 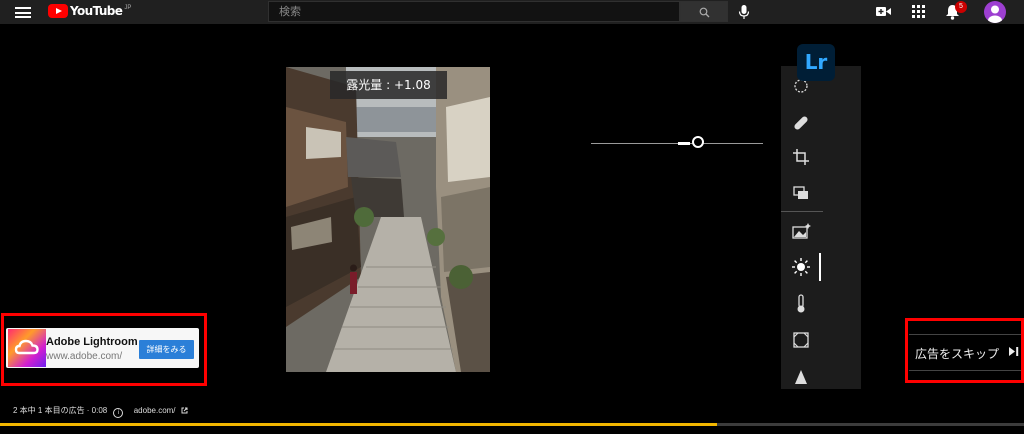 What do you see at coordinates (801, 123) in the screenshot?
I see `healing-brush-icon` at bounding box center [801, 123].